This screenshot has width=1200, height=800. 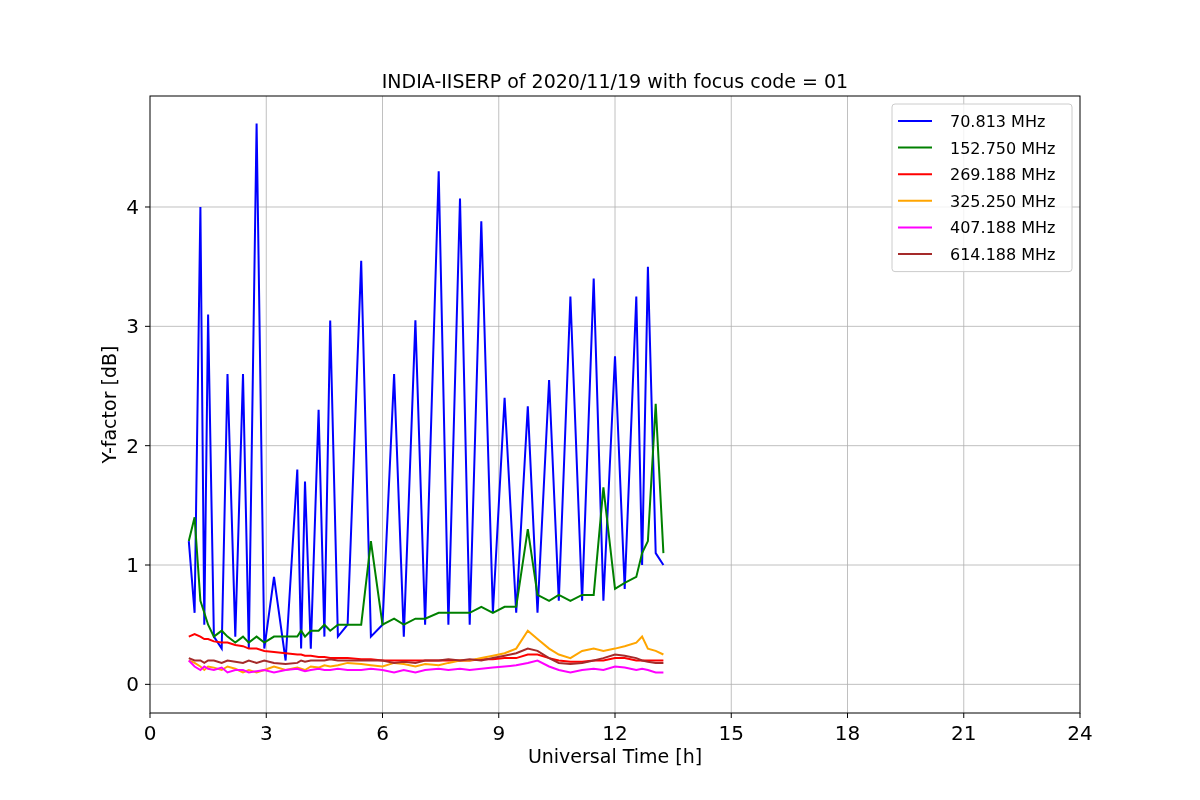 What do you see at coordinates (109, 404) in the screenshot?
I see `y-axis-label: Y-factor [dB]` at bounding box center [109, 404].